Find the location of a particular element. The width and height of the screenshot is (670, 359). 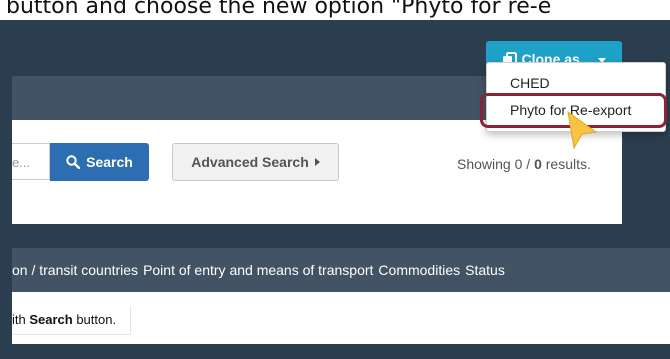

column-header-countries: on / transit countries is located at coordinates (75, 270).